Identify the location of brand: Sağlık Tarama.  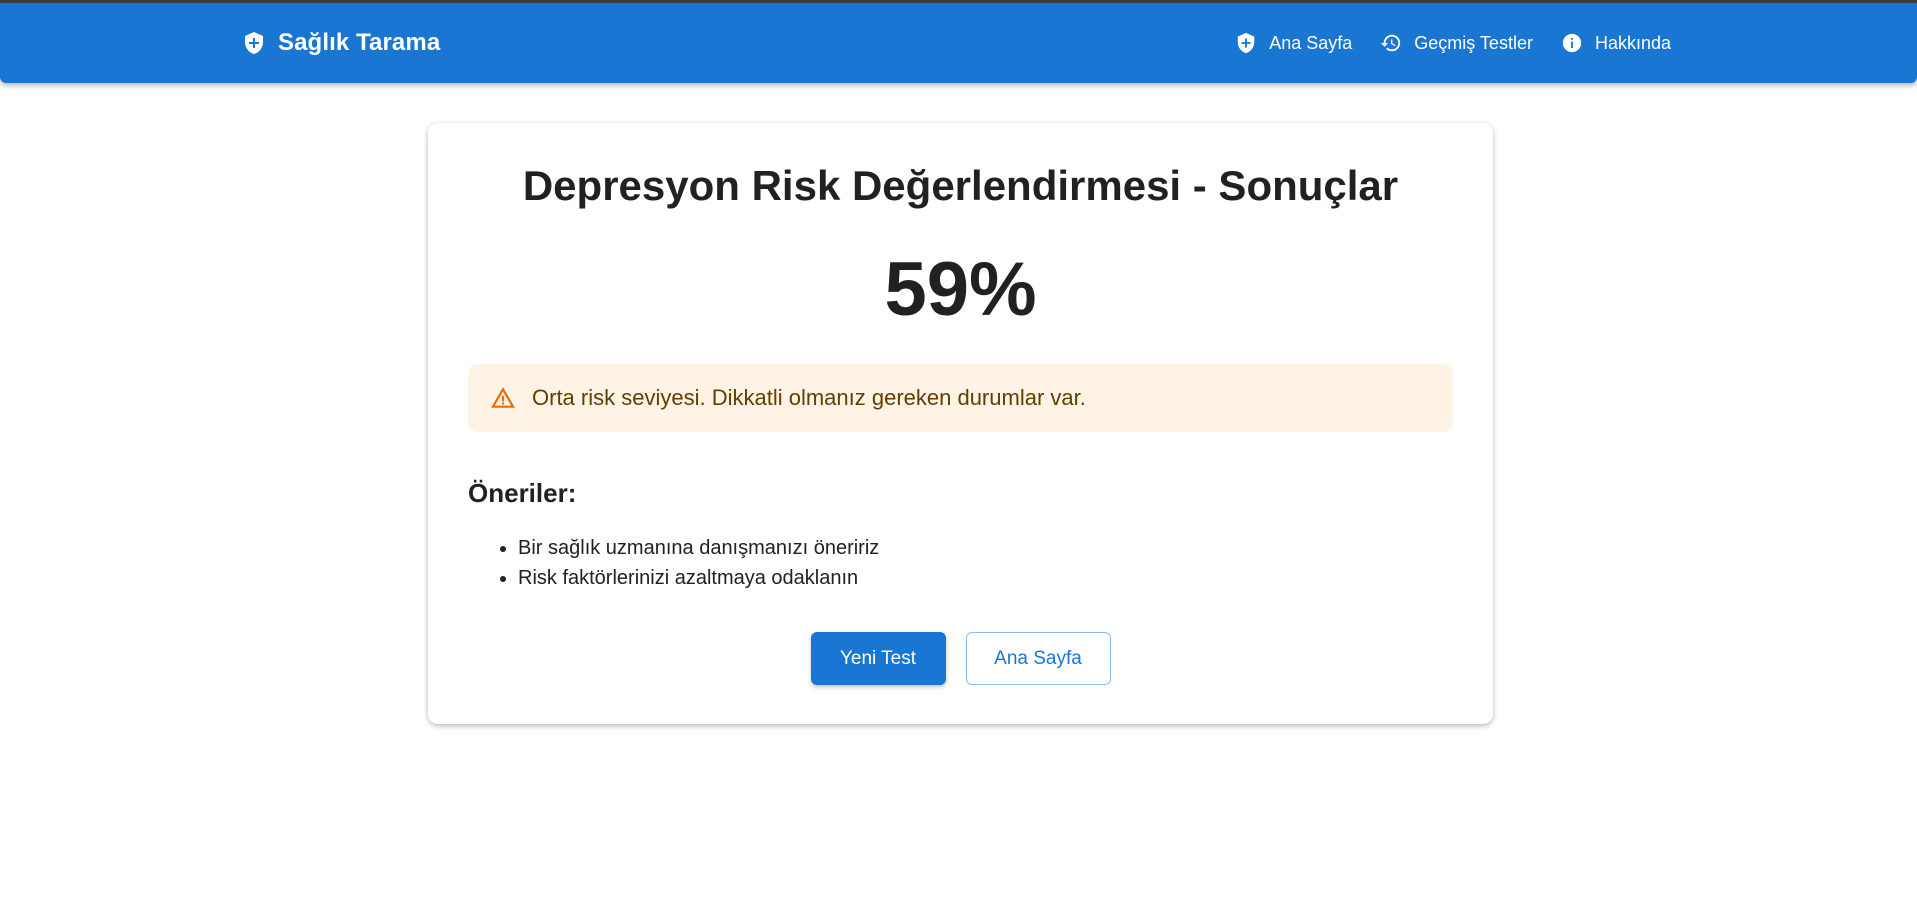
(341, 43).